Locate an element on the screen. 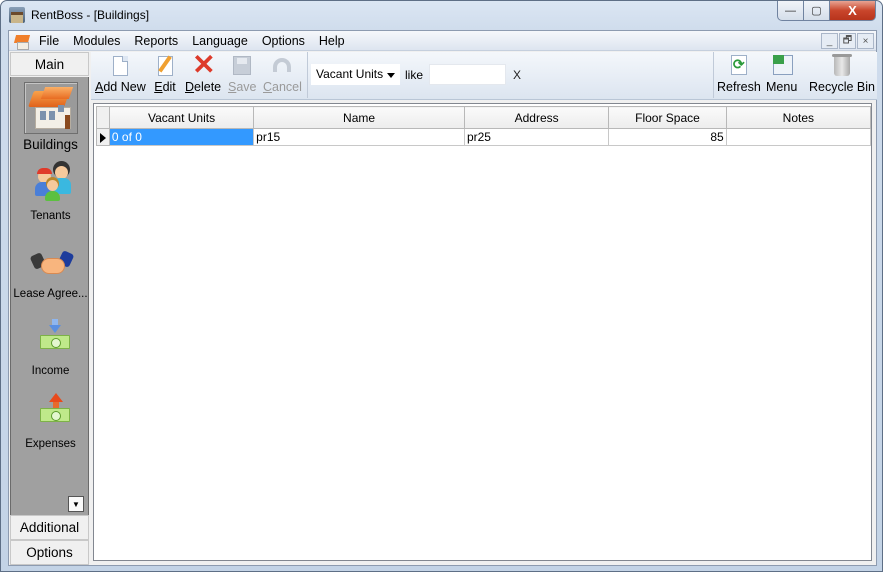  sidebar-item-label: Tenants is located at coordinates (50, 216).